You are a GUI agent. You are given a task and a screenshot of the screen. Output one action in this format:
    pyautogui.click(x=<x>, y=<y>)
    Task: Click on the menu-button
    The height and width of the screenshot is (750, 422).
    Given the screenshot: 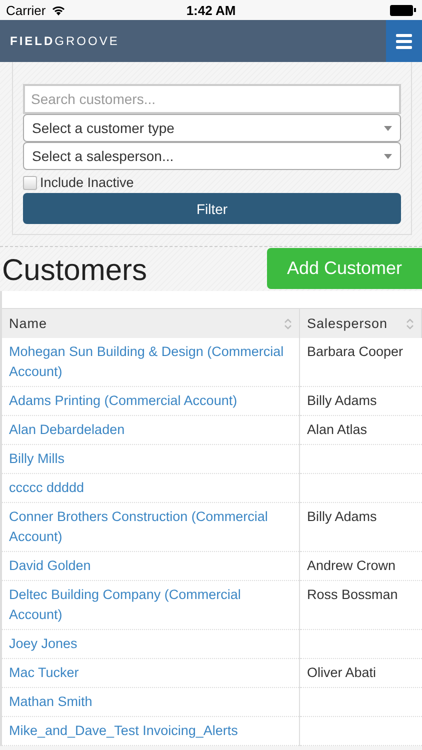 What is the action you would take?
    pyautogui.click(x=404, y=41)
    